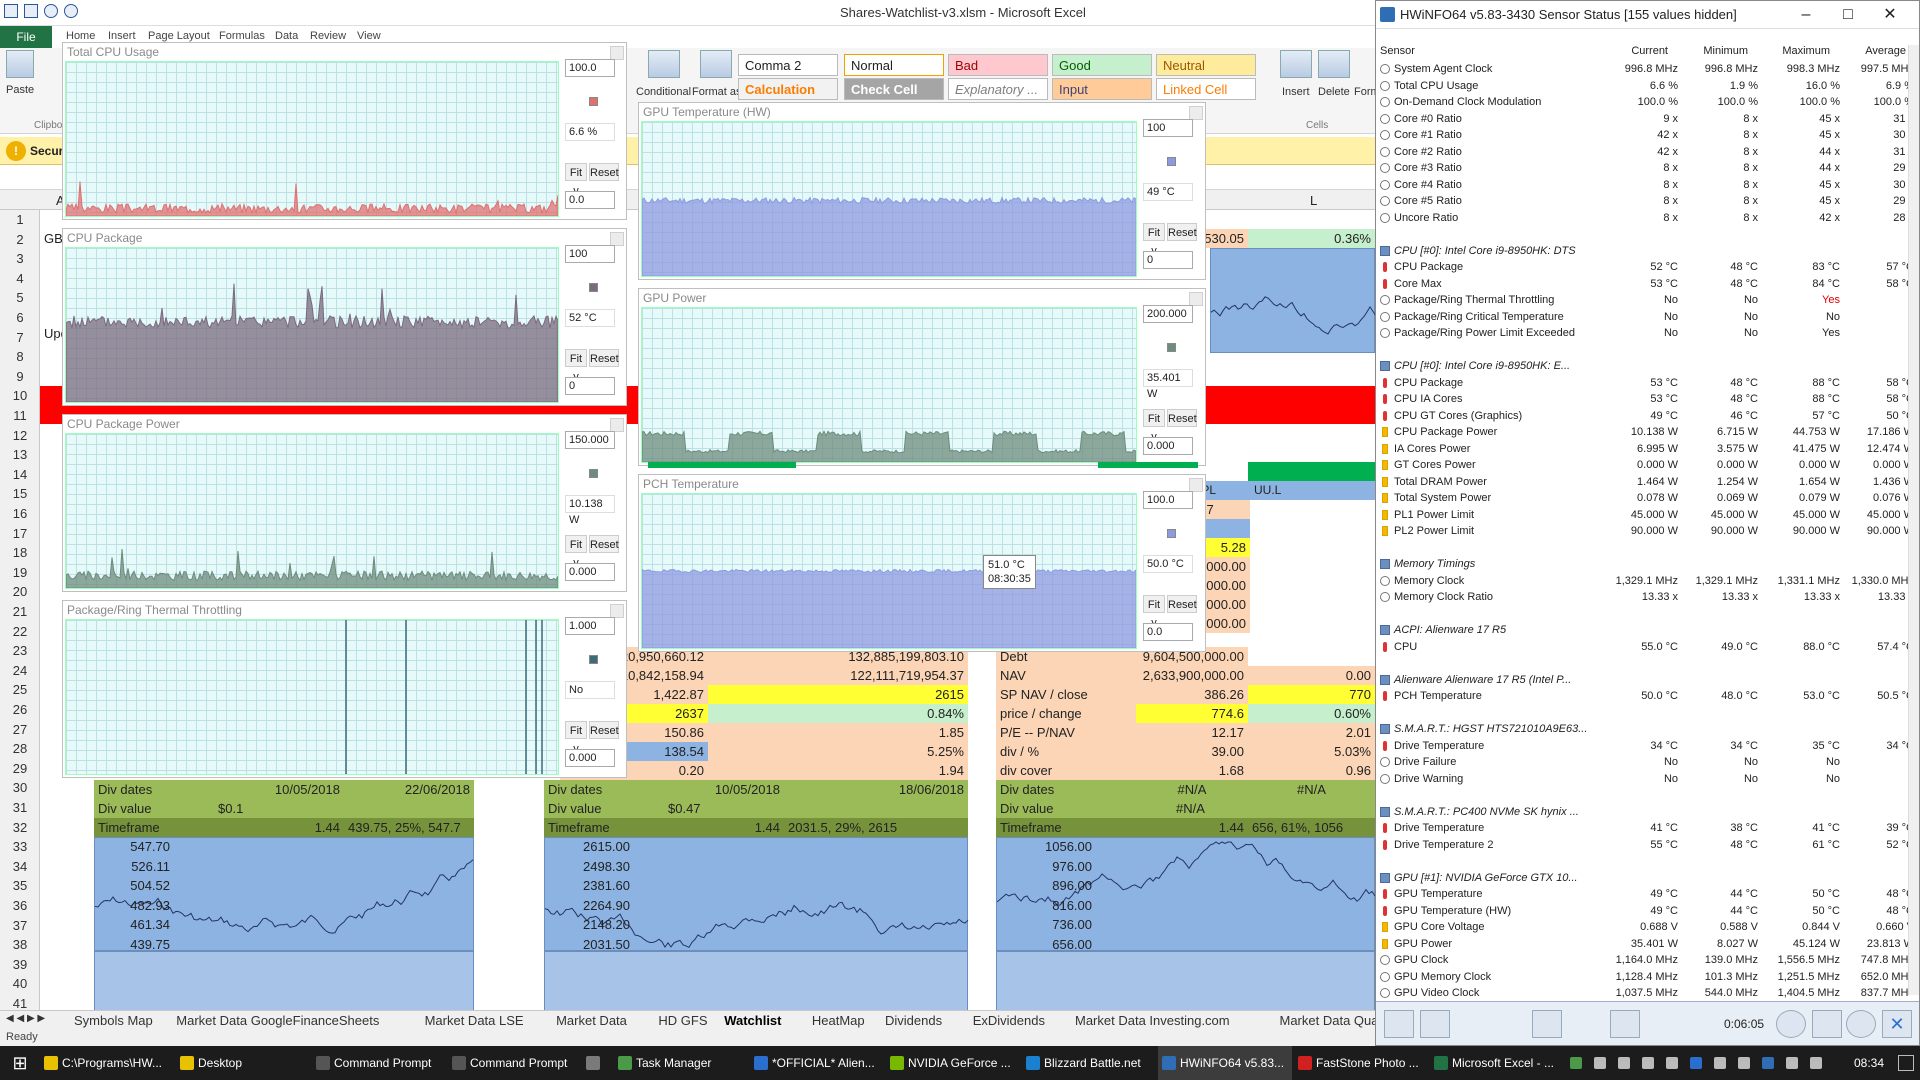 The height and width of the screenshot is (1080, 1920). I want to click on sensor-row: Total CPU Usage 6.6 % 1.9 % 16.0 % 6.9 %, so click(1642, 86).